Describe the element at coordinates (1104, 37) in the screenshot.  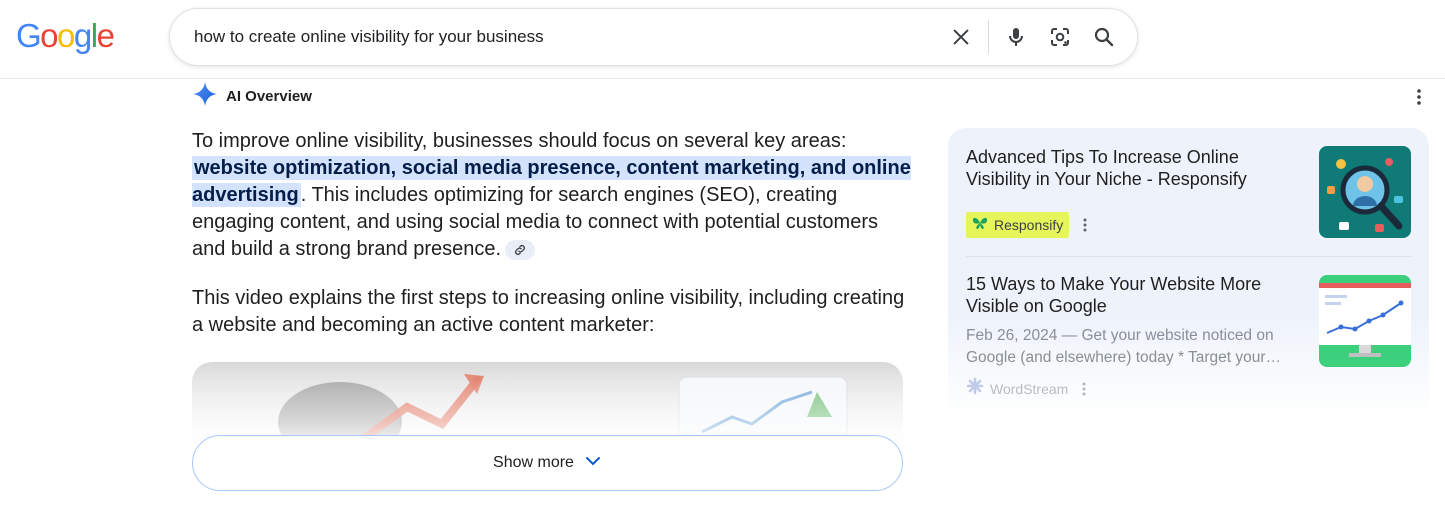
I see `search-icon` at that location.